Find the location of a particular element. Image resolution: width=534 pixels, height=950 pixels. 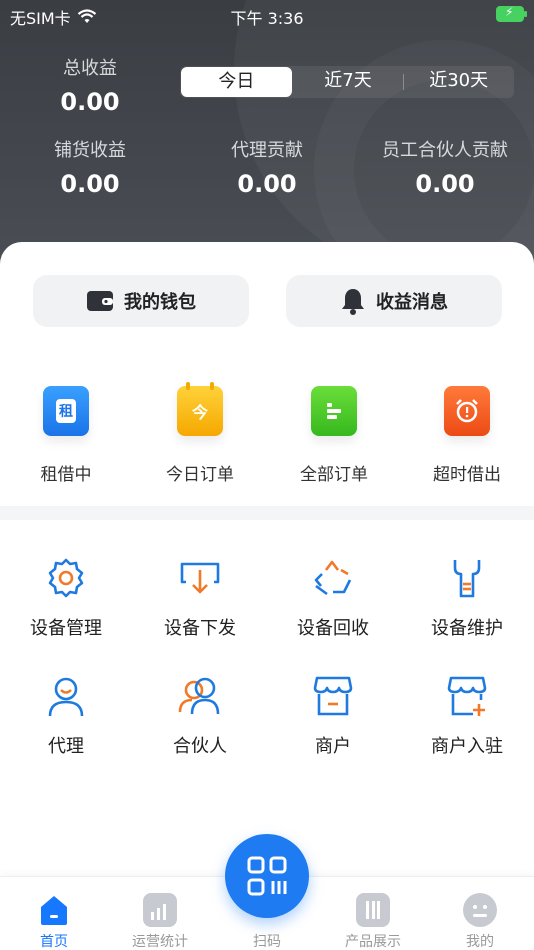

partners-label: 合伙人 is located at coordinates (200, 746).